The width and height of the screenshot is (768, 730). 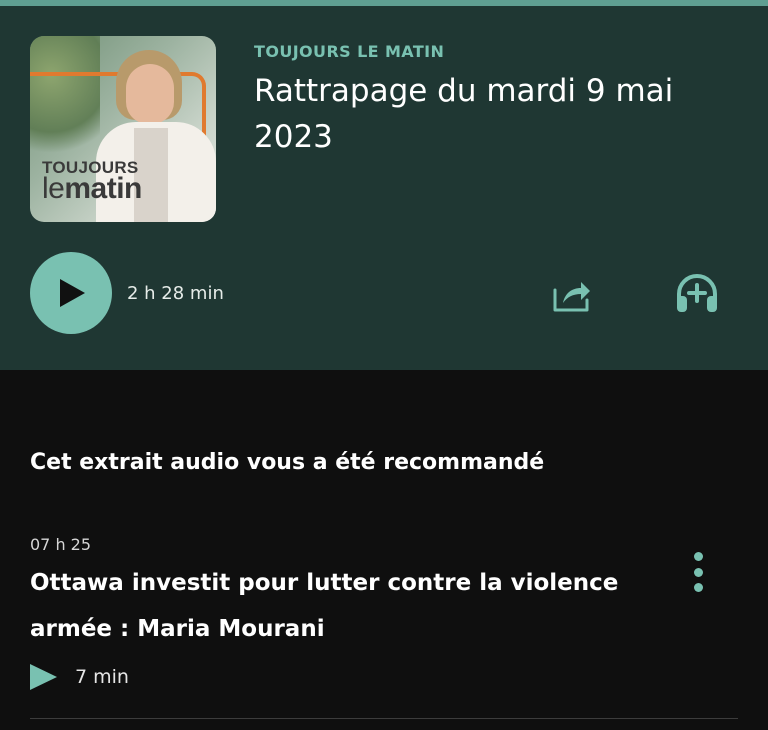 What do you see at coordinates (150, 94) in the screenshot?
I see `cover-host-face` at bounding box center [150, 94].